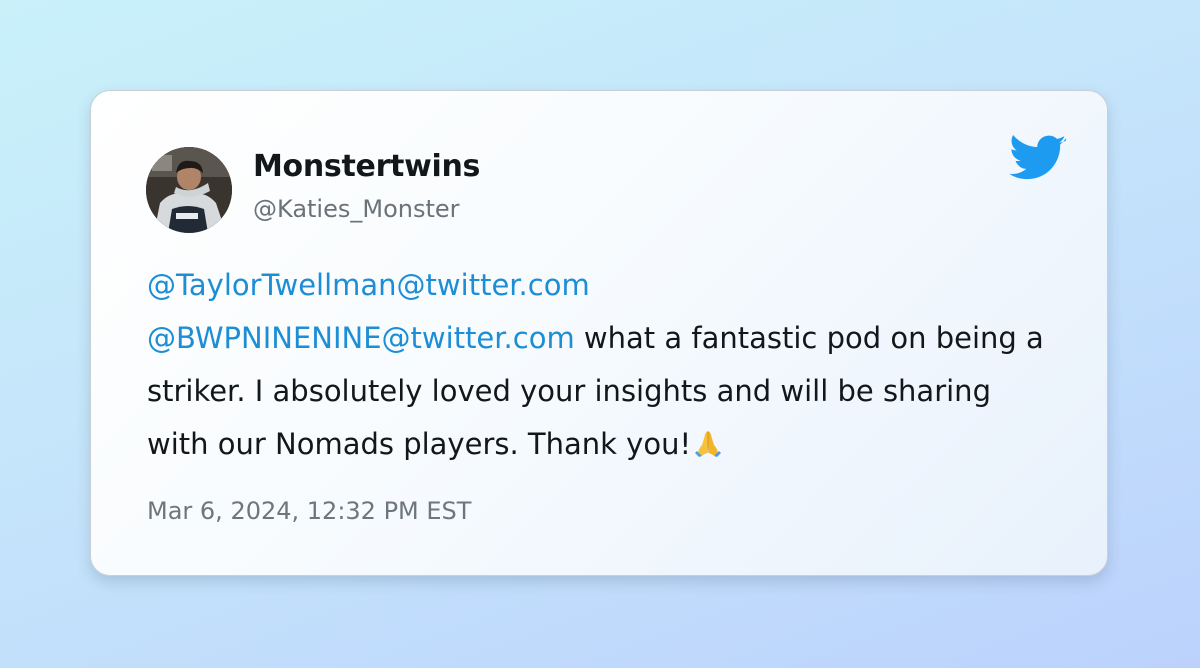 This screenshot has width=1200, height=668. What do you see at coordinates (361, 338) in the screenshot?
I see `mention-link: @BWPNINENINE@twitter.com` at bounding box center [361, 338].